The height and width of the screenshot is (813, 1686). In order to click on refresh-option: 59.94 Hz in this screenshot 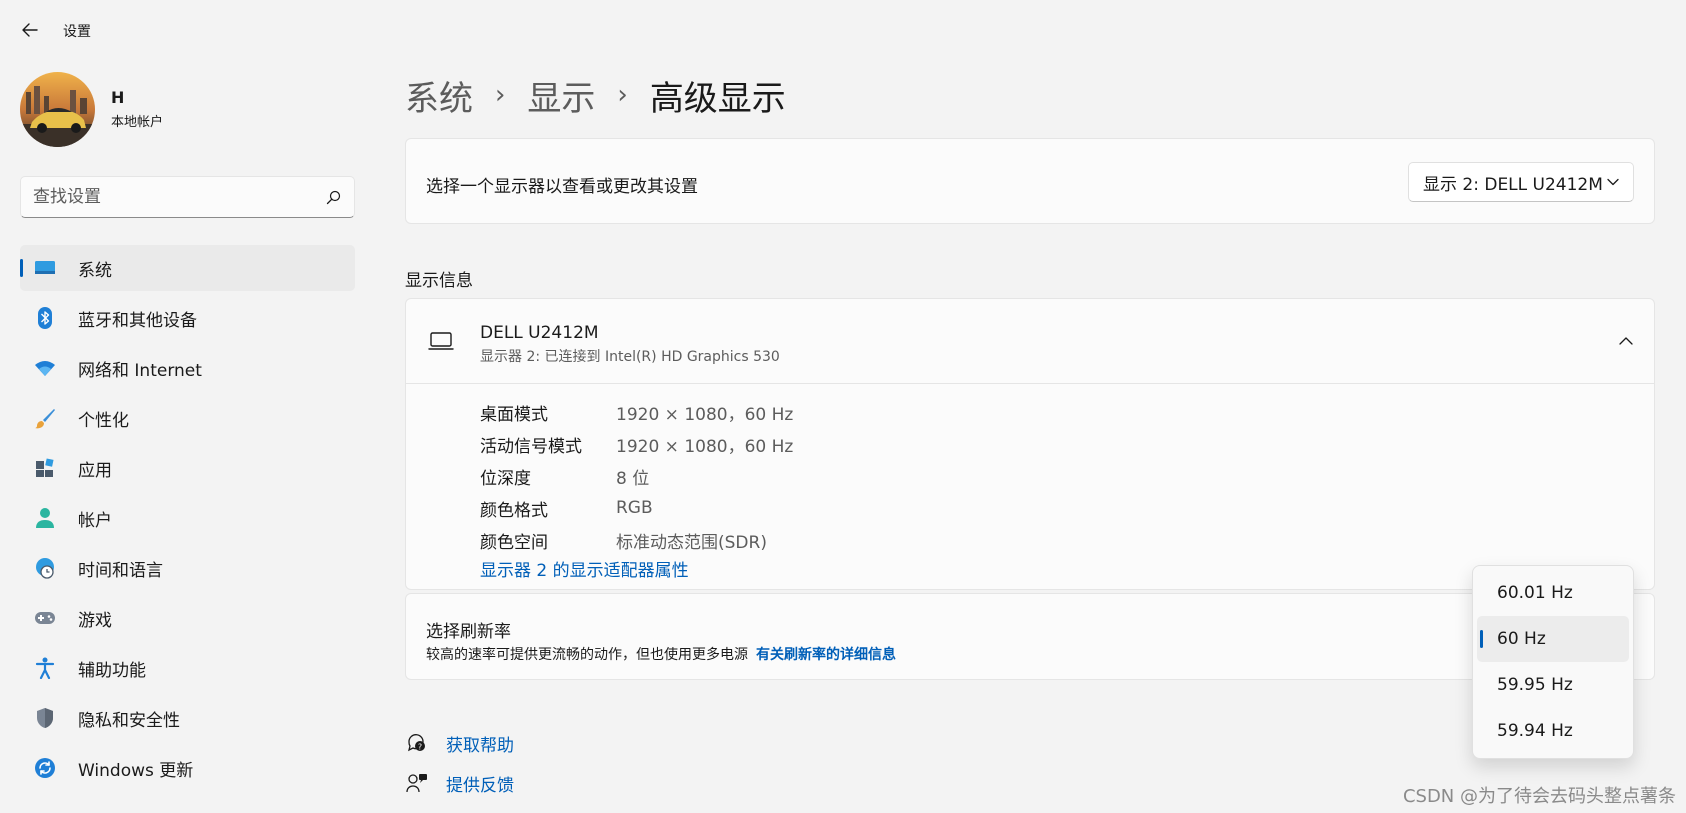, I will do `click(1553, 731)`.